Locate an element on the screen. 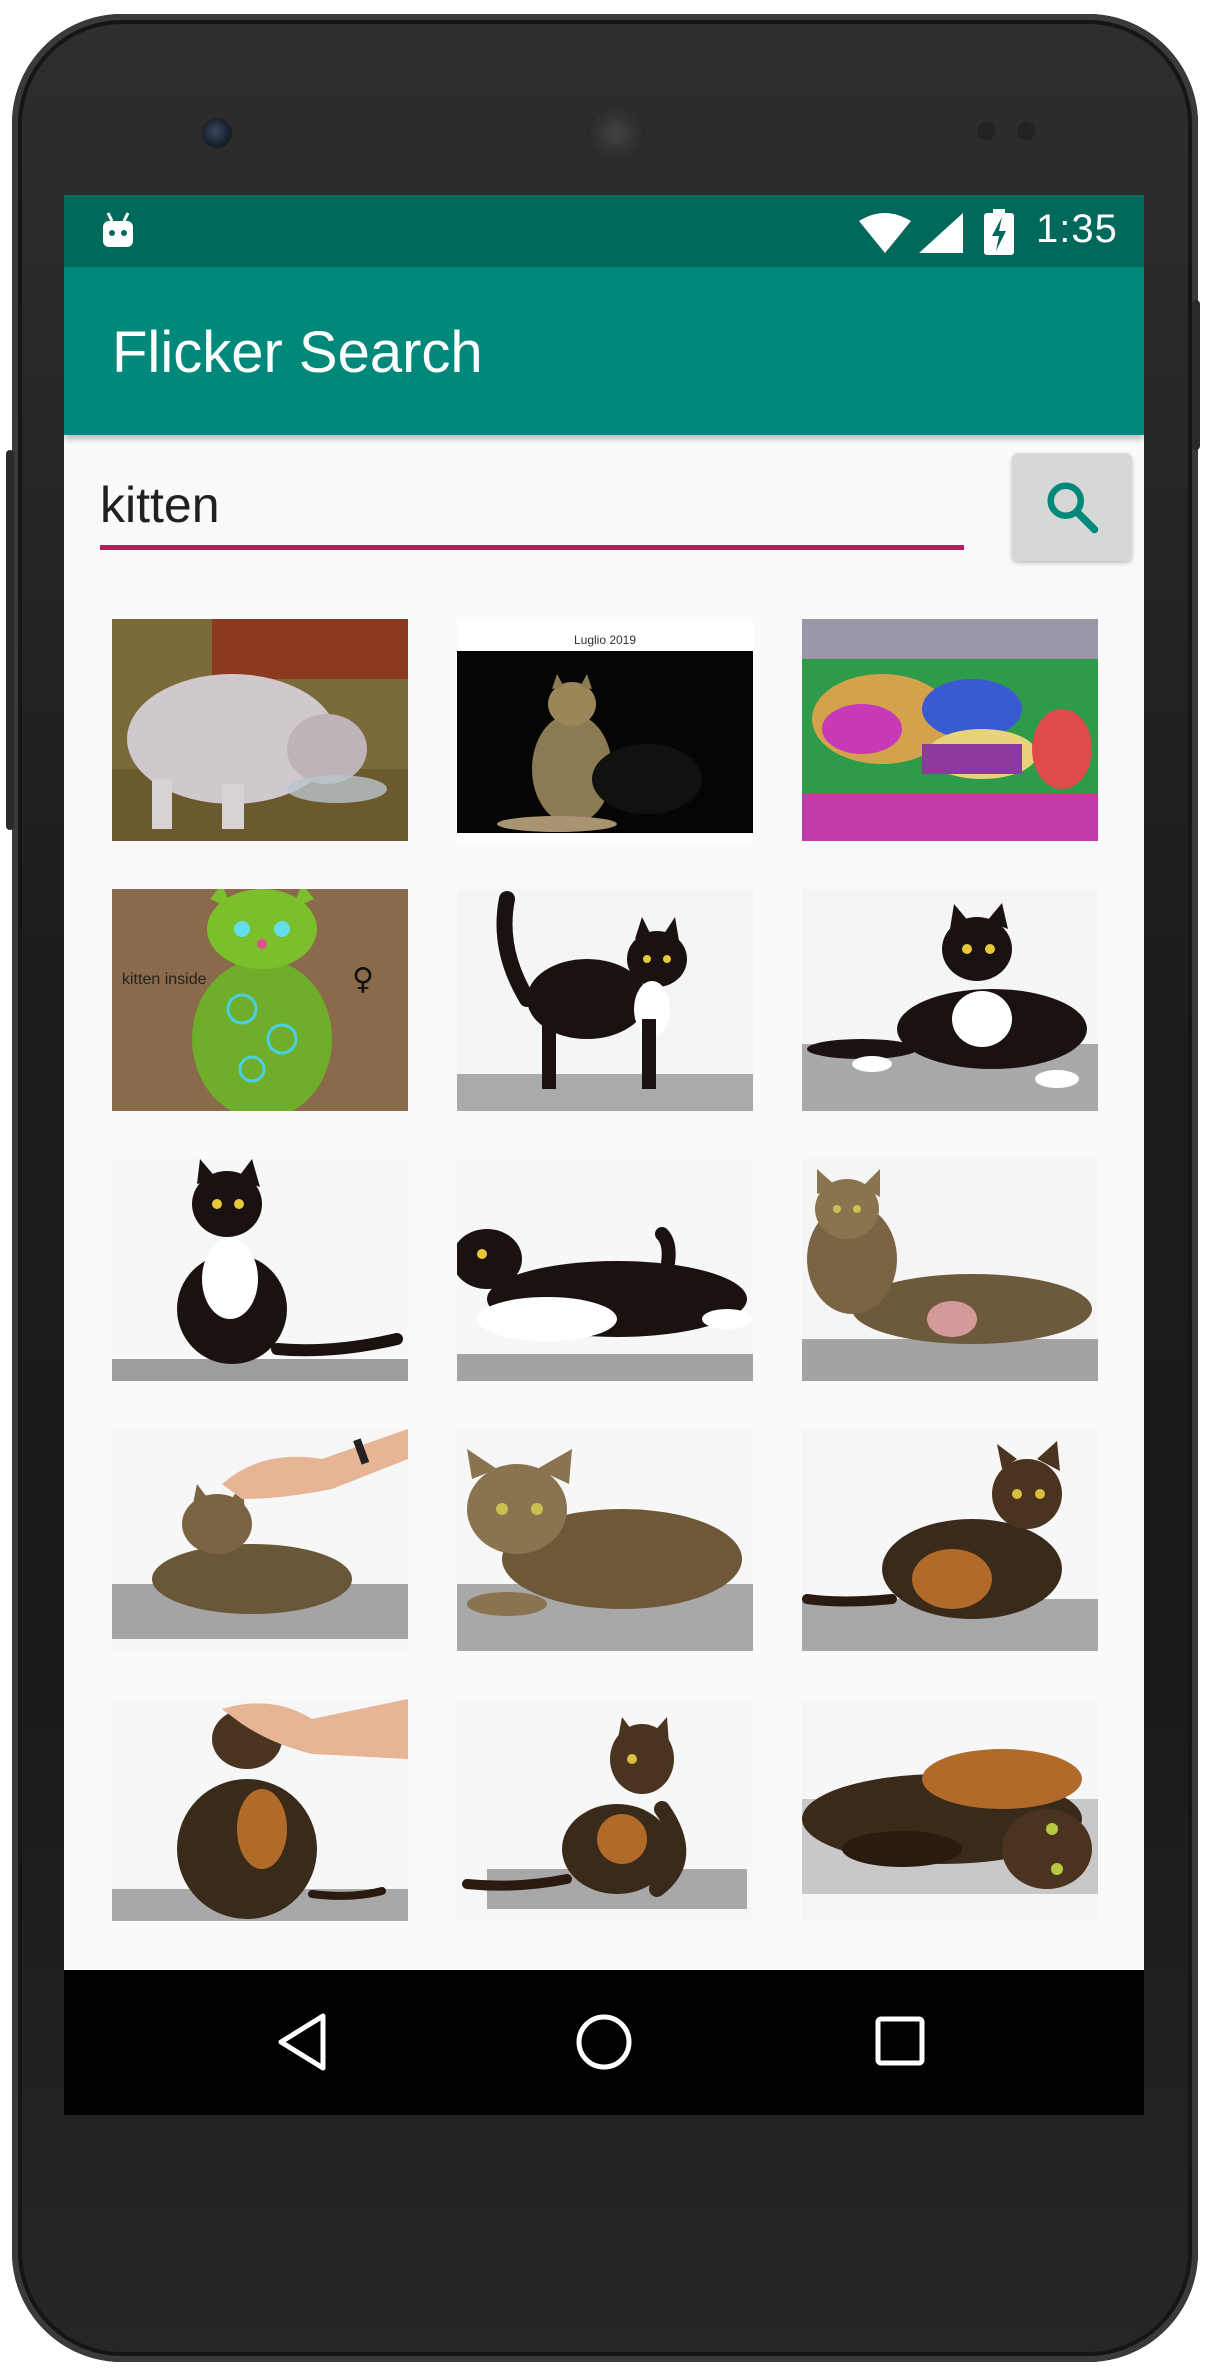 This screenshot has width=1210, height=2375. volume-button is located at coordinates (1196, 375).